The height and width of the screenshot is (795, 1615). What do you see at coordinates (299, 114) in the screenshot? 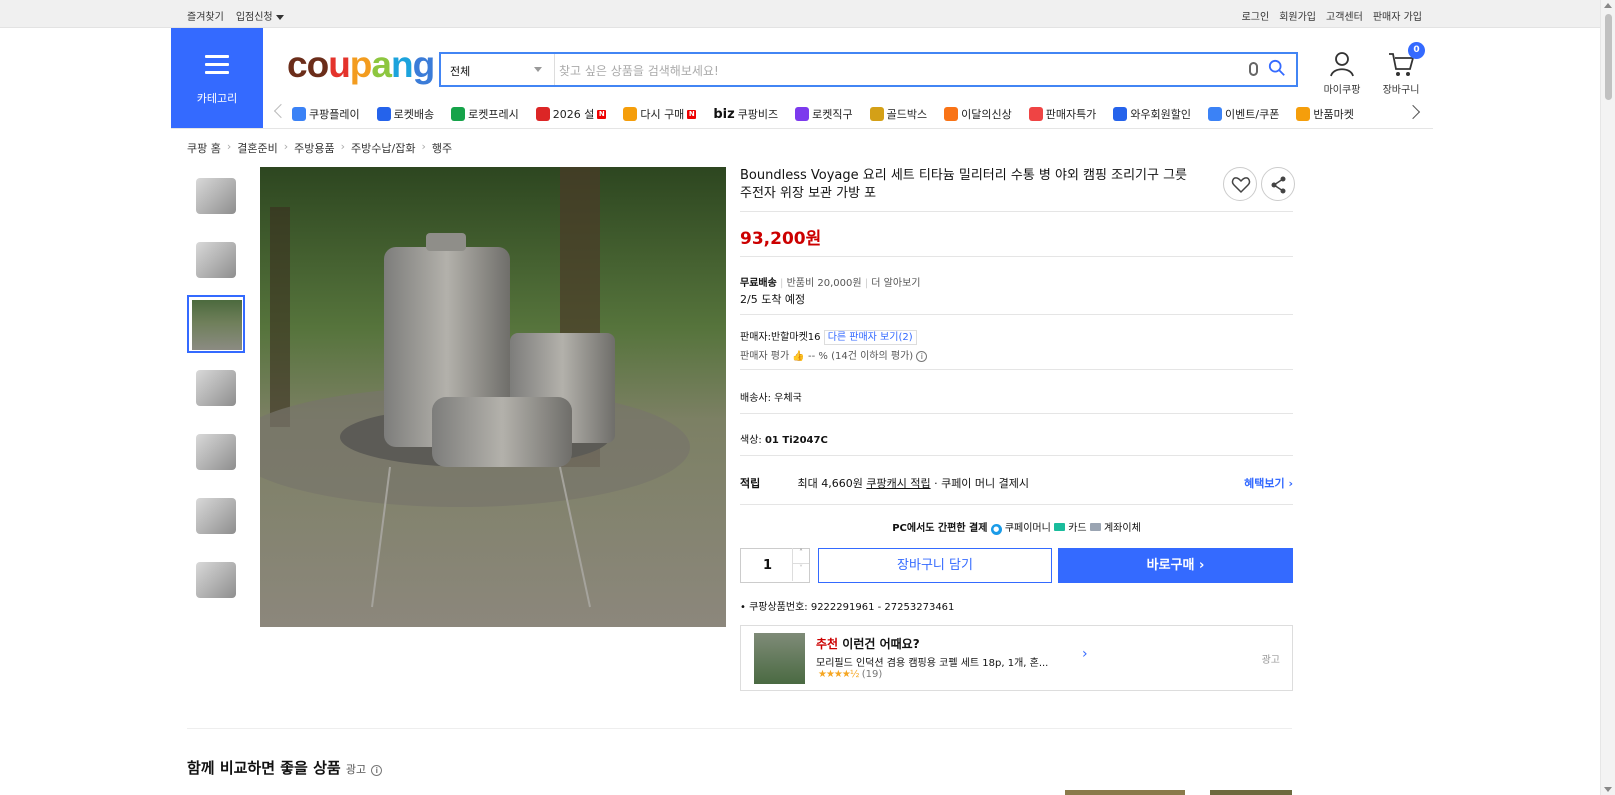
I see `play-icon` at bounding box center [299, 114].